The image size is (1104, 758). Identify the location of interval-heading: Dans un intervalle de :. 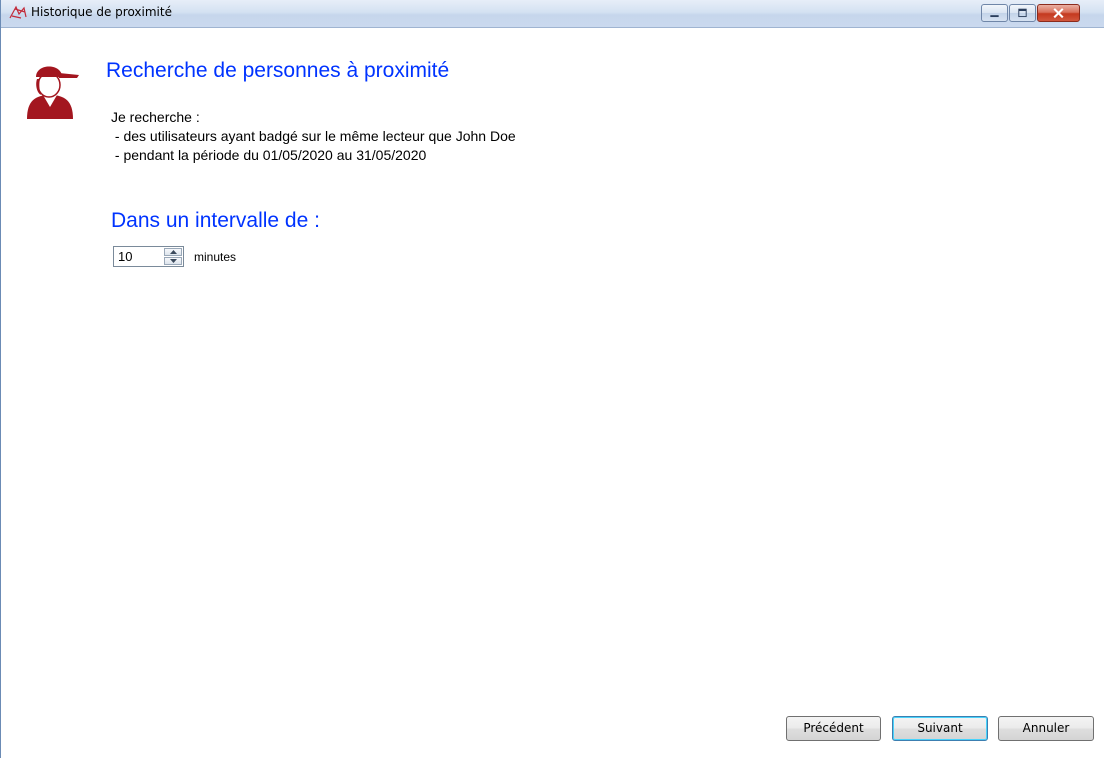
(215, 220).